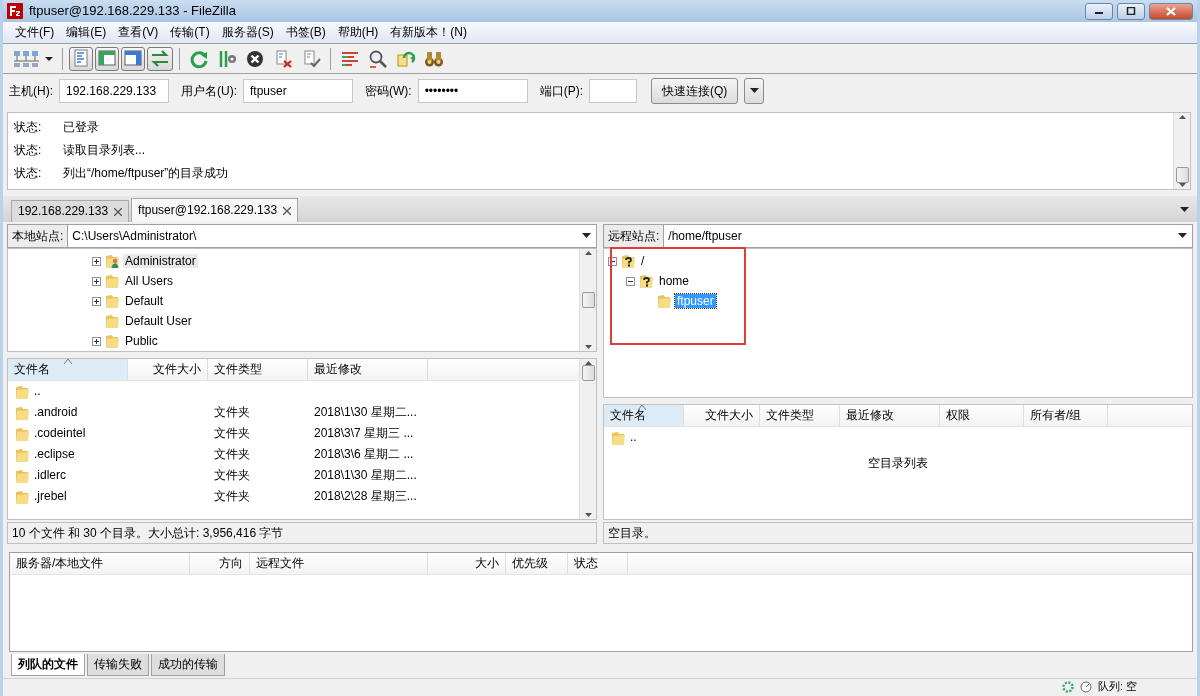  I want to click on column-header: 服务器/本地文件, so click(100, 563).